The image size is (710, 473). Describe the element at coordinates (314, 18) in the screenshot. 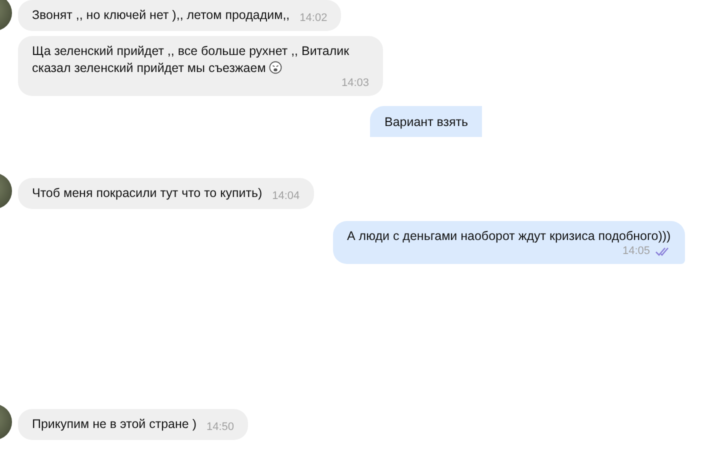

I see `message-time: 14:02` at that location.